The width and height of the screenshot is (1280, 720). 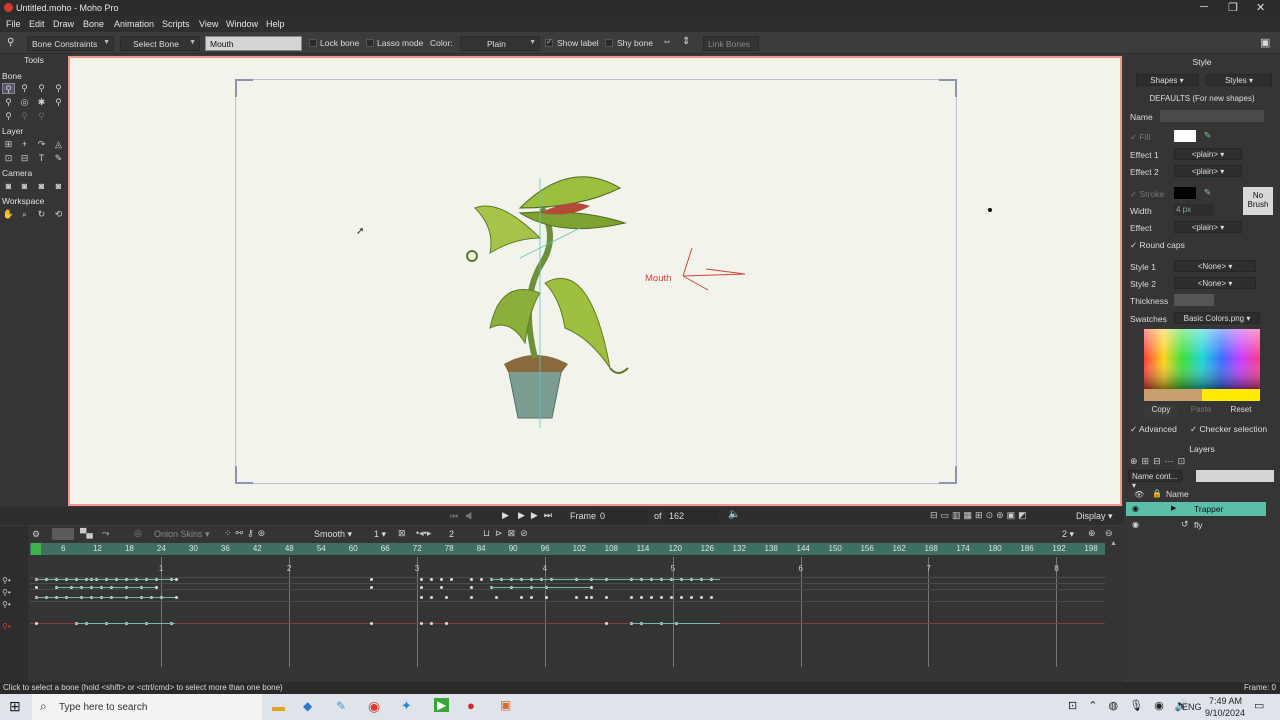 I want to click on view-mode-icons: ⊟▭▥▦⊞⊙⊚▣◩, so click(x=980, y=515).